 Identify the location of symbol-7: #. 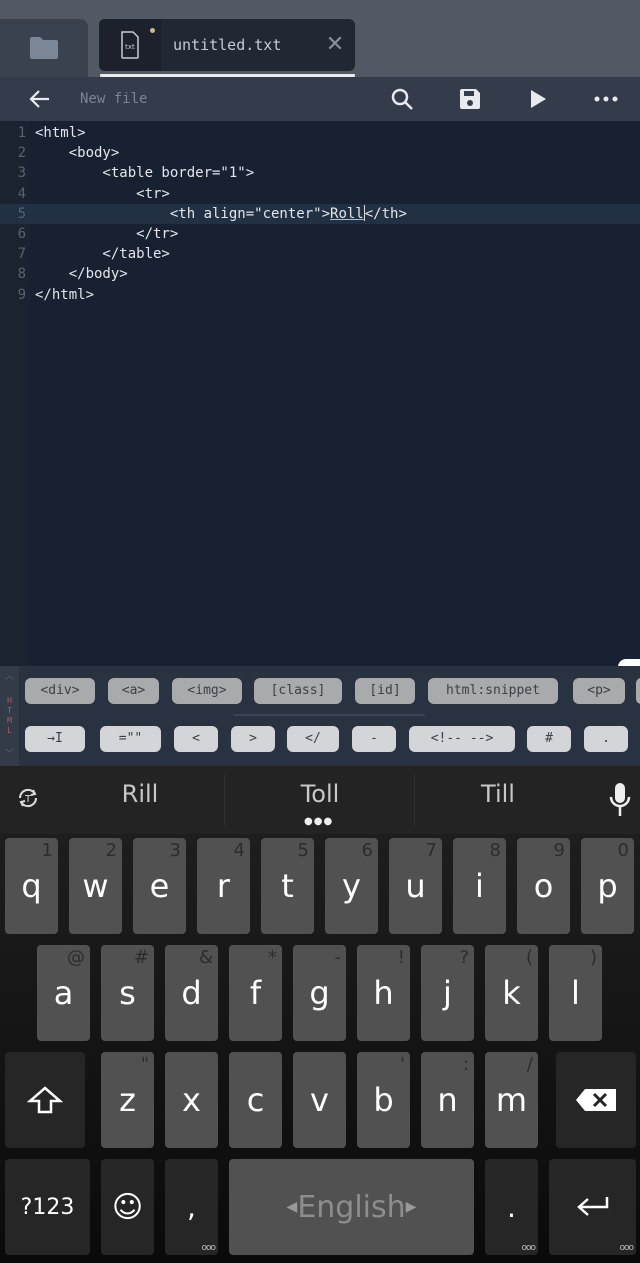
(549, 739).